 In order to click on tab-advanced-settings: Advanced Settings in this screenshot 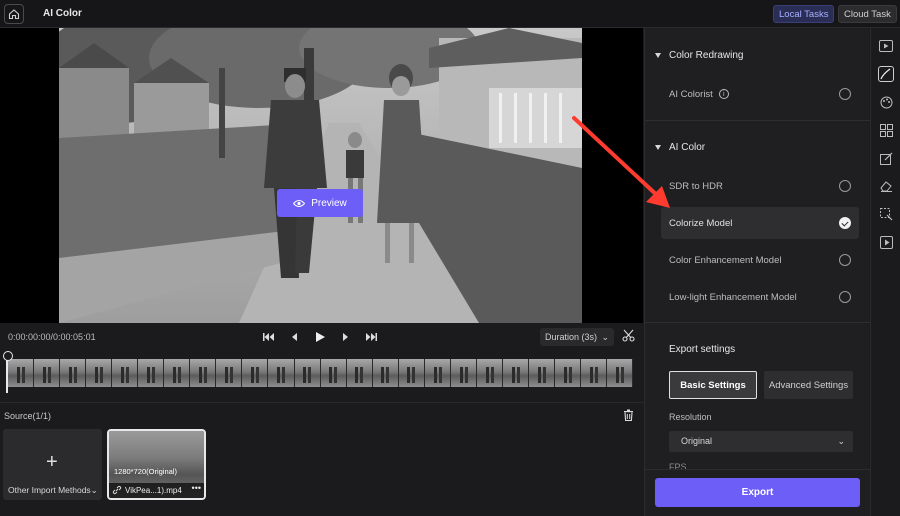, I will do `click(808, 385)`.